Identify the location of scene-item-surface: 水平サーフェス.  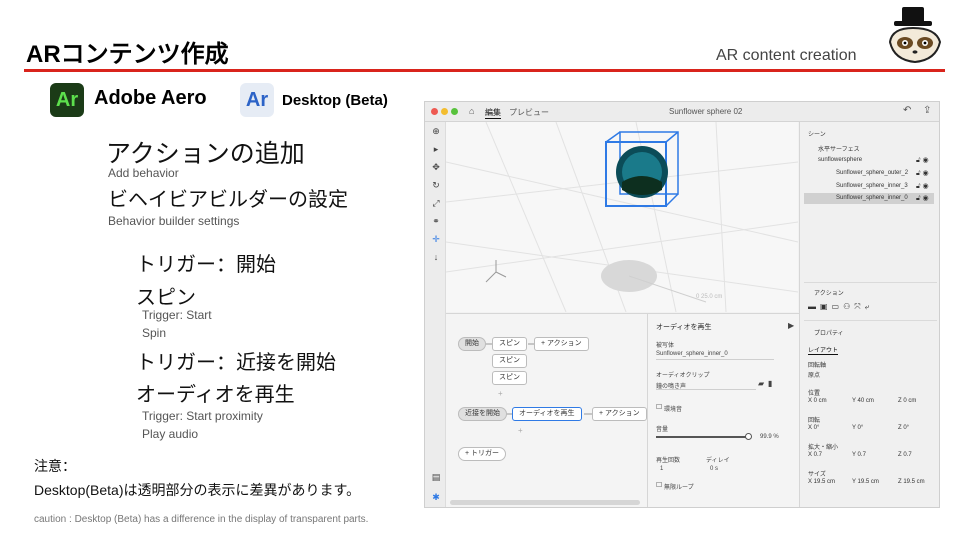
(839, 148).